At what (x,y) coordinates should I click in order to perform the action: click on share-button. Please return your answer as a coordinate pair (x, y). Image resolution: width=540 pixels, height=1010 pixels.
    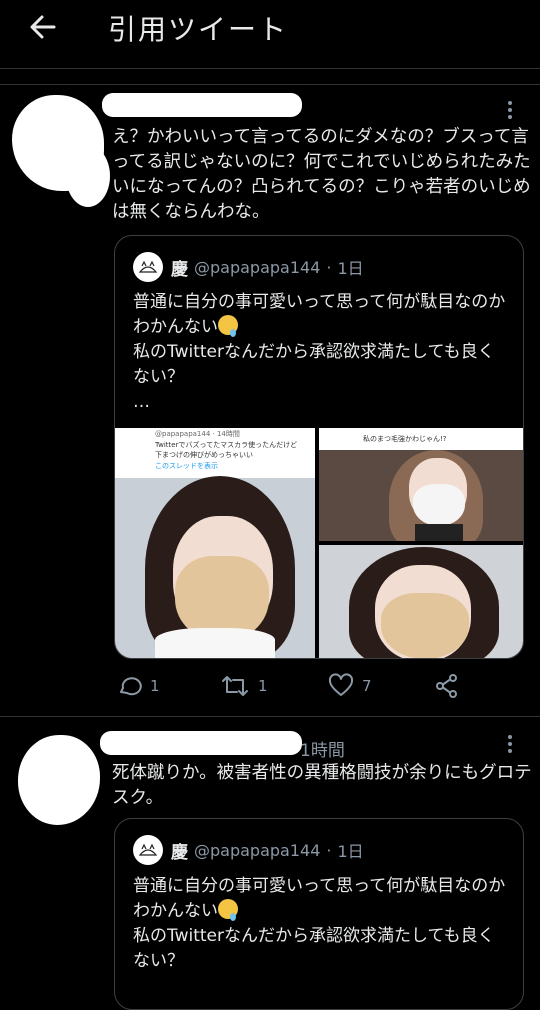
    Looking at the image, I should click on (447, 686).